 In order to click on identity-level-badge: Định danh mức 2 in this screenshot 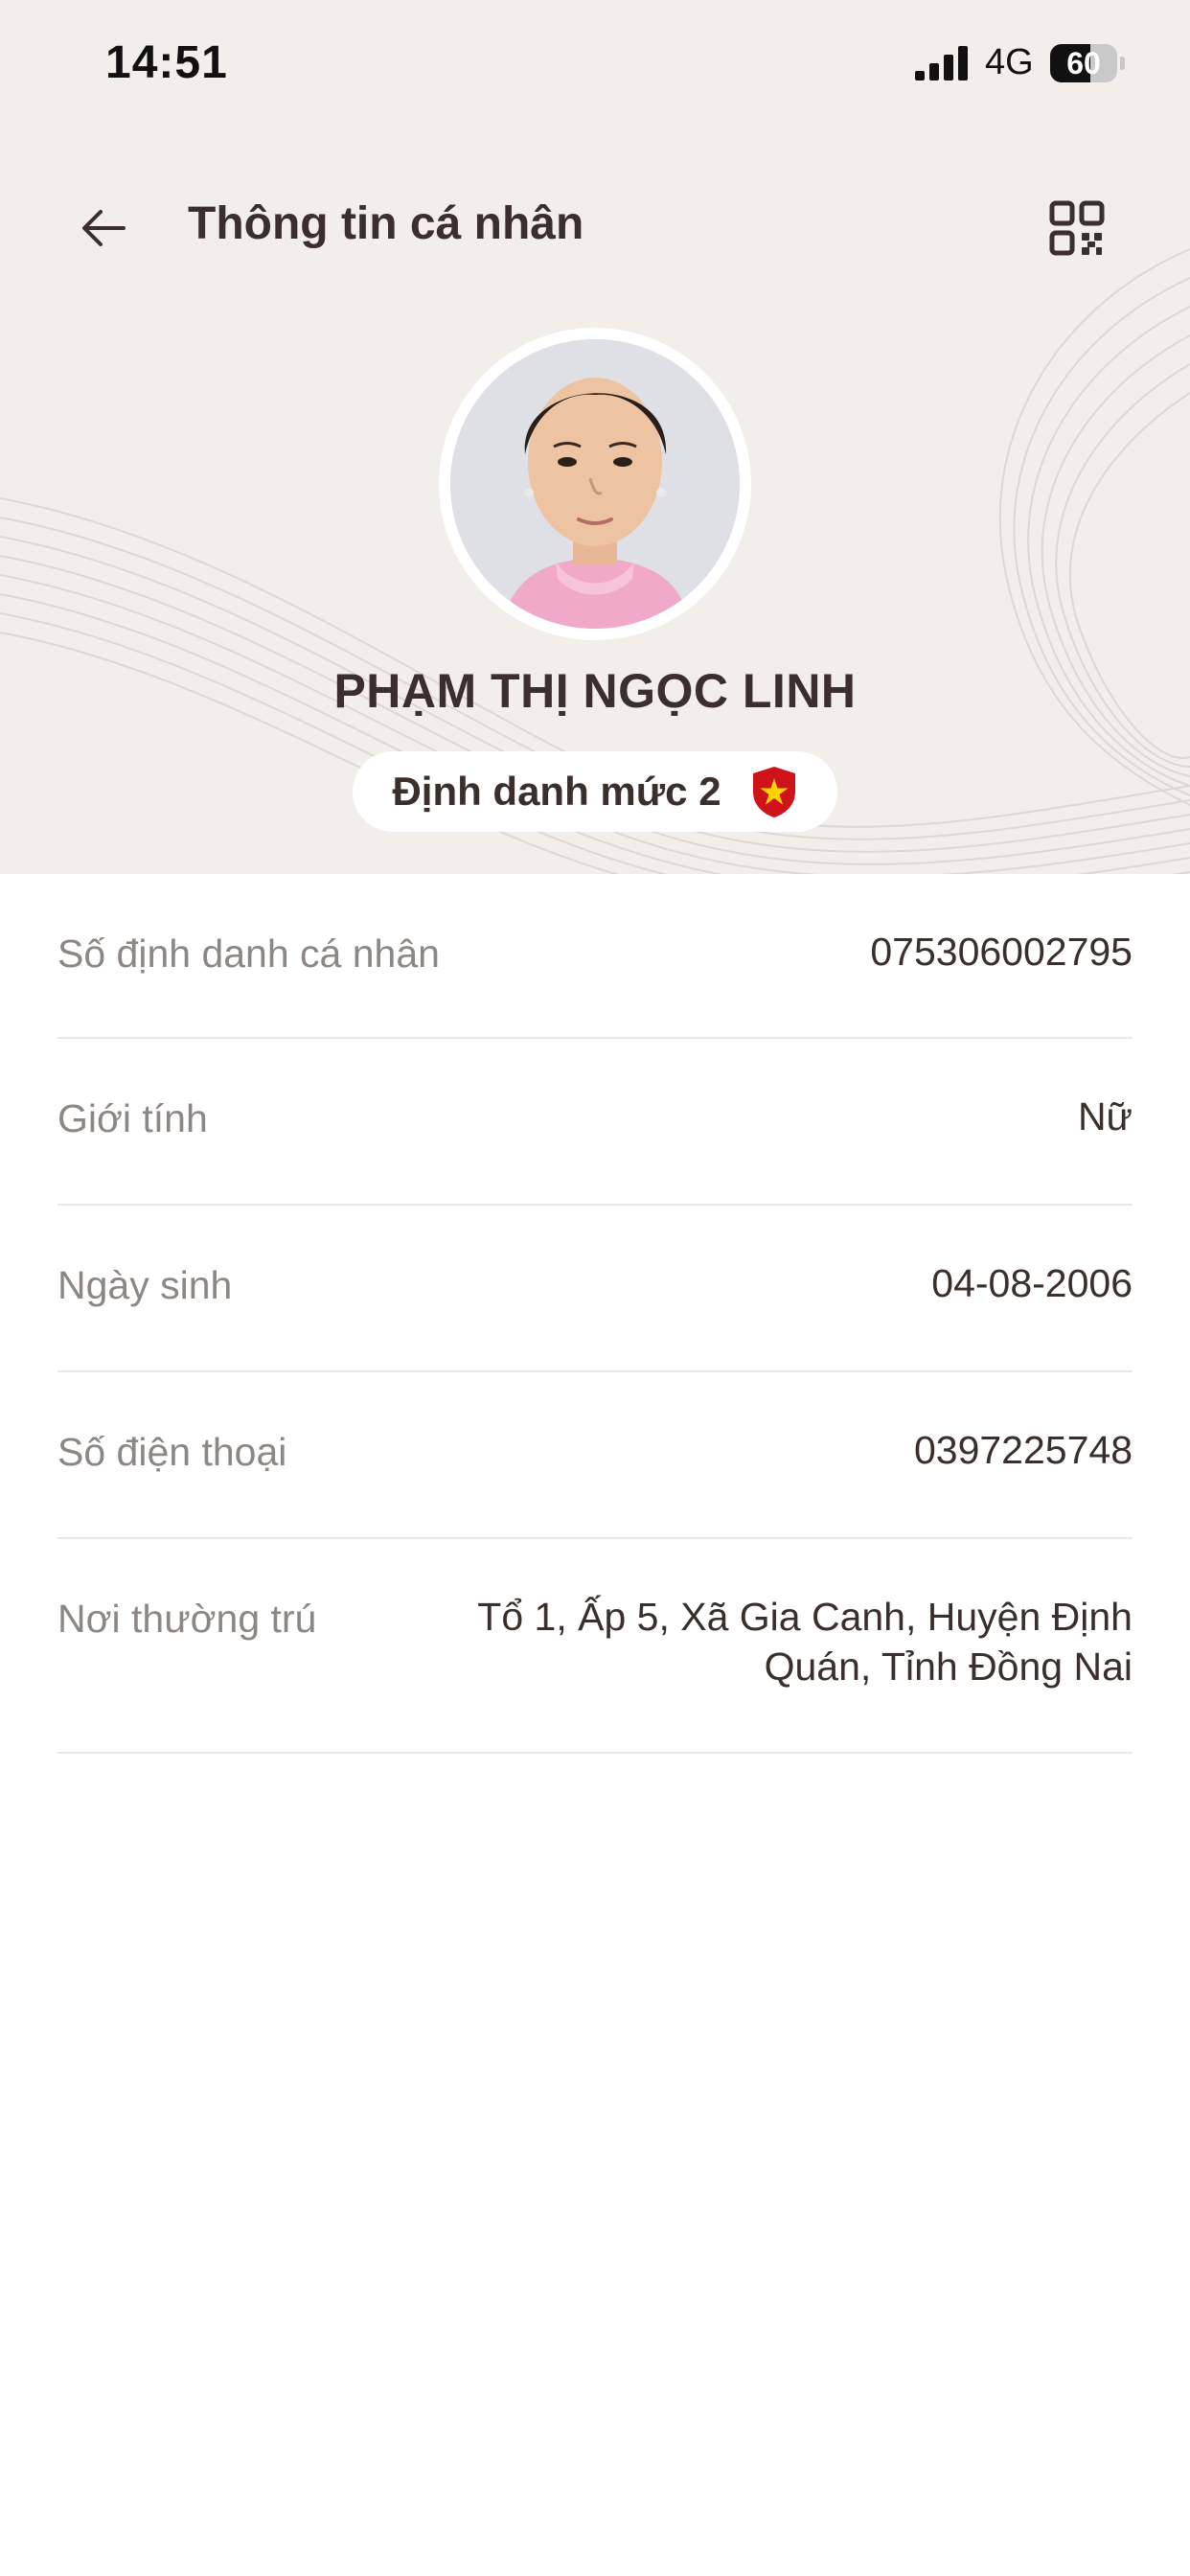, I will do `click(595, 791)`.